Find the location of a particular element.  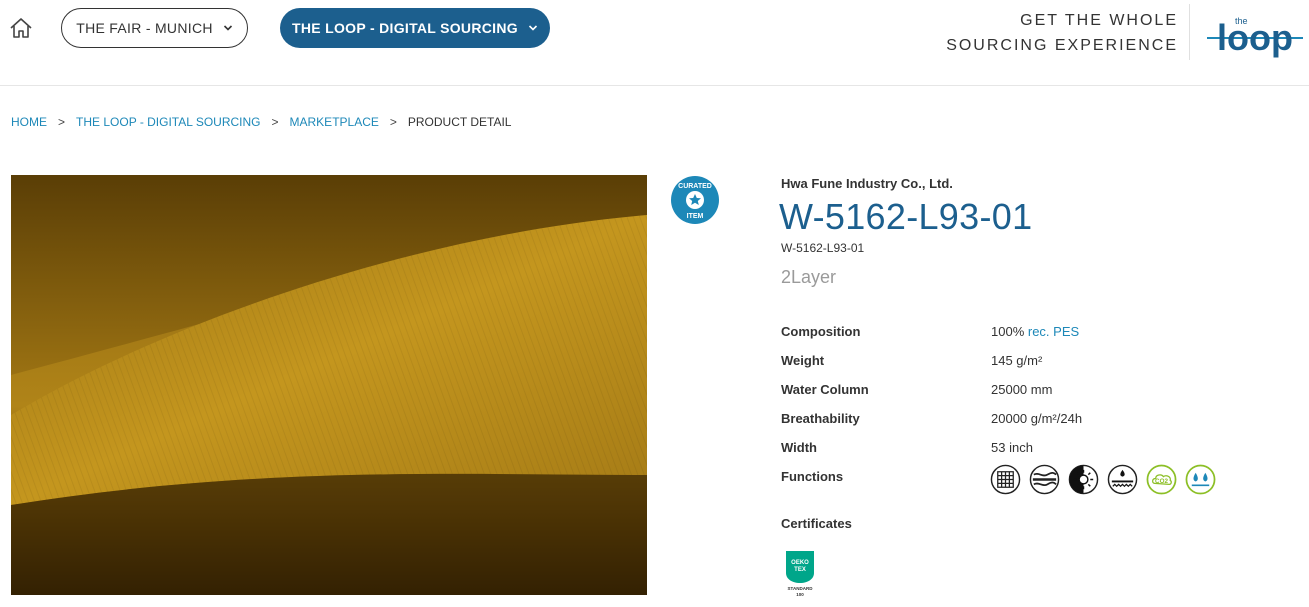

cert-line-4: 100 is located at coordinates (800, 594).